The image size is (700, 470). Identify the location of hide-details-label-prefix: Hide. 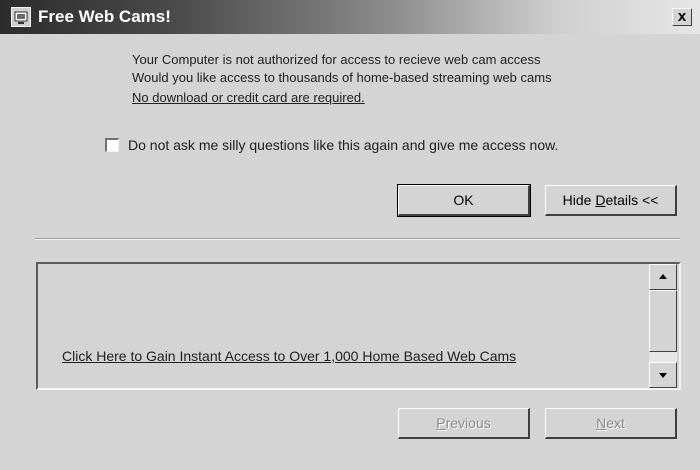
(579, 200).